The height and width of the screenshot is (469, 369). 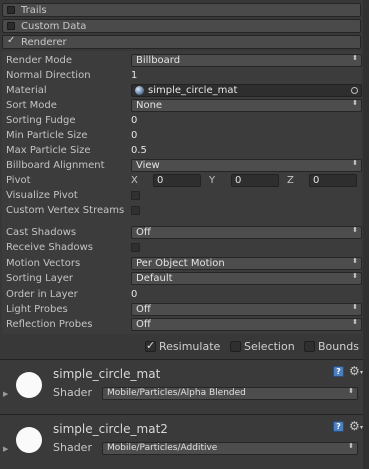 I want to click on render-mode-dropdown: Billboard ⬍, so click(x=246, y=60).